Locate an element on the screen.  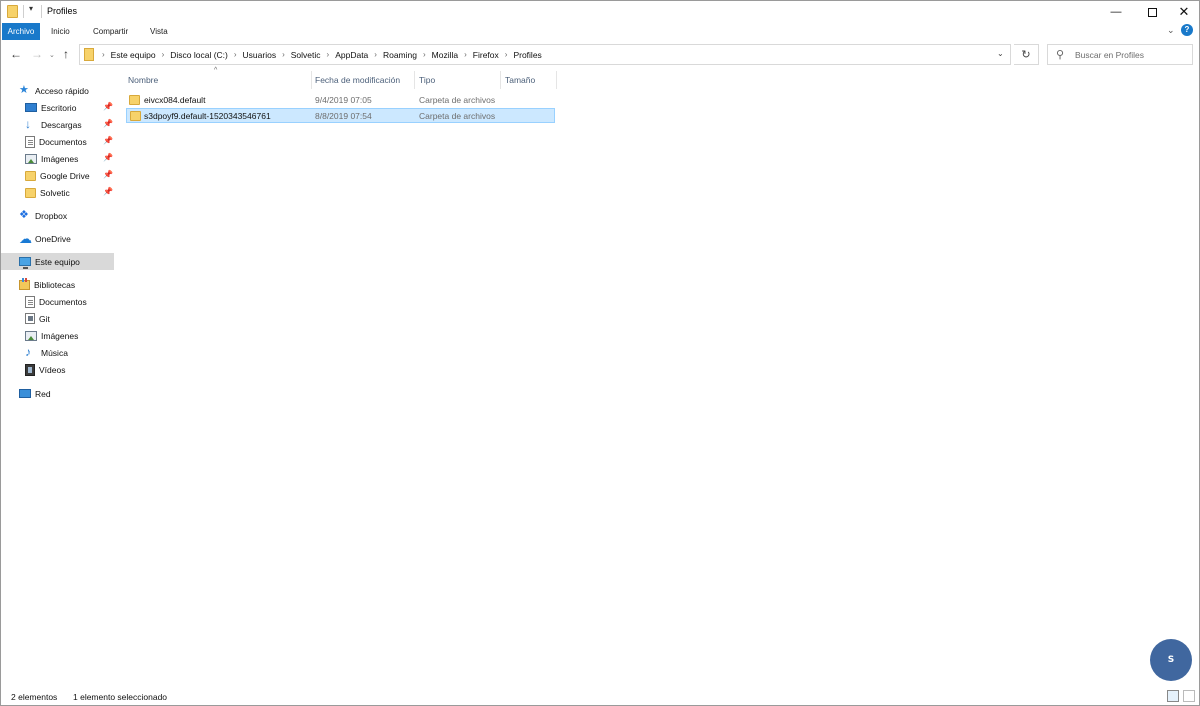
sidebar-item-dropbox: ❖ Dropbox is located at coordinates (57, 215).